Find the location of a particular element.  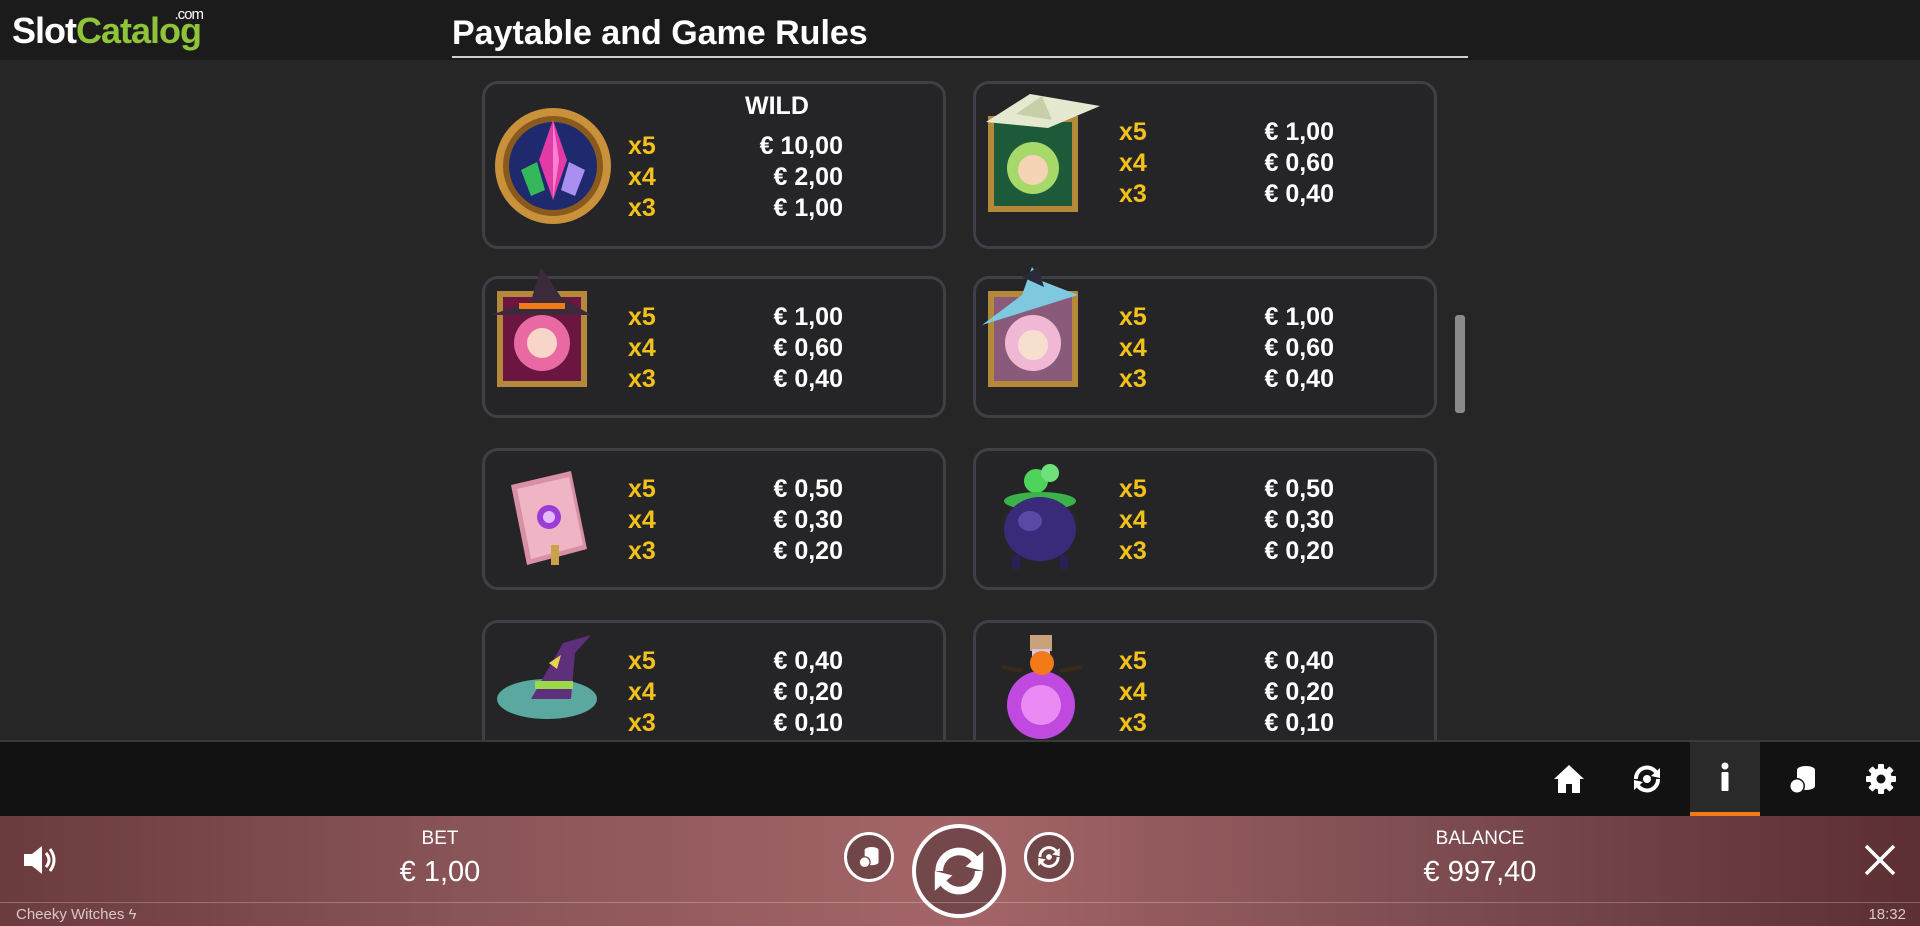

home-icon is located at coordinates (1569, 779).